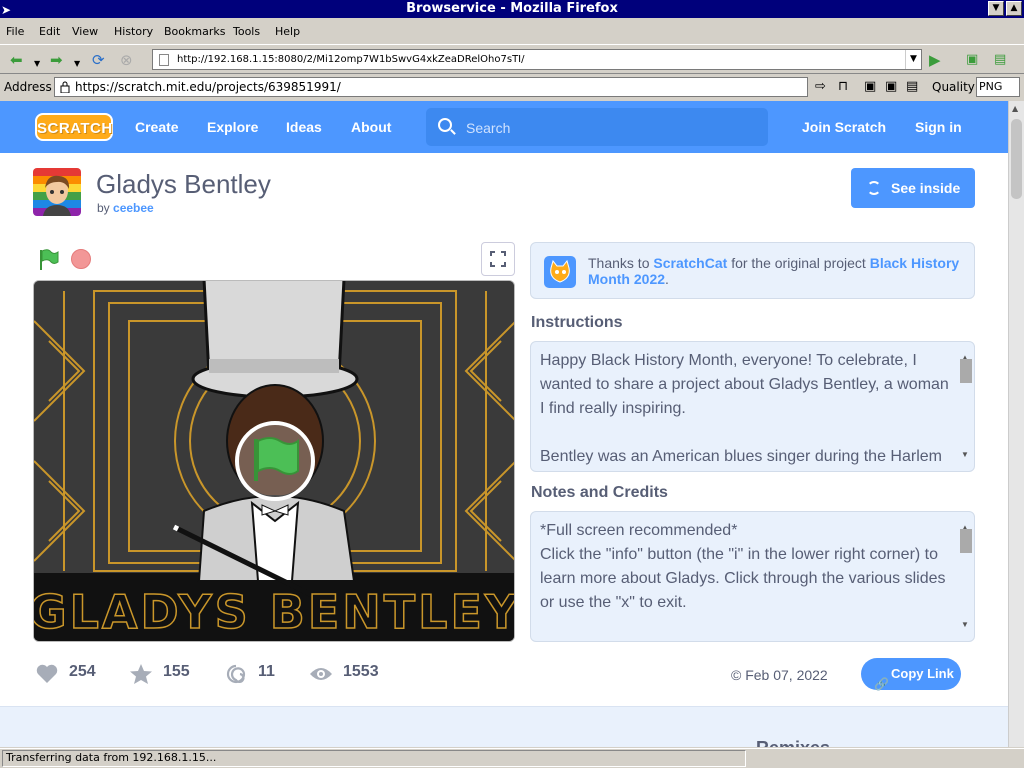  What do you see at coordinates (560, 272) in the screenshot?
I see `scratch-cat-icon` at bounding box center [560, 272].